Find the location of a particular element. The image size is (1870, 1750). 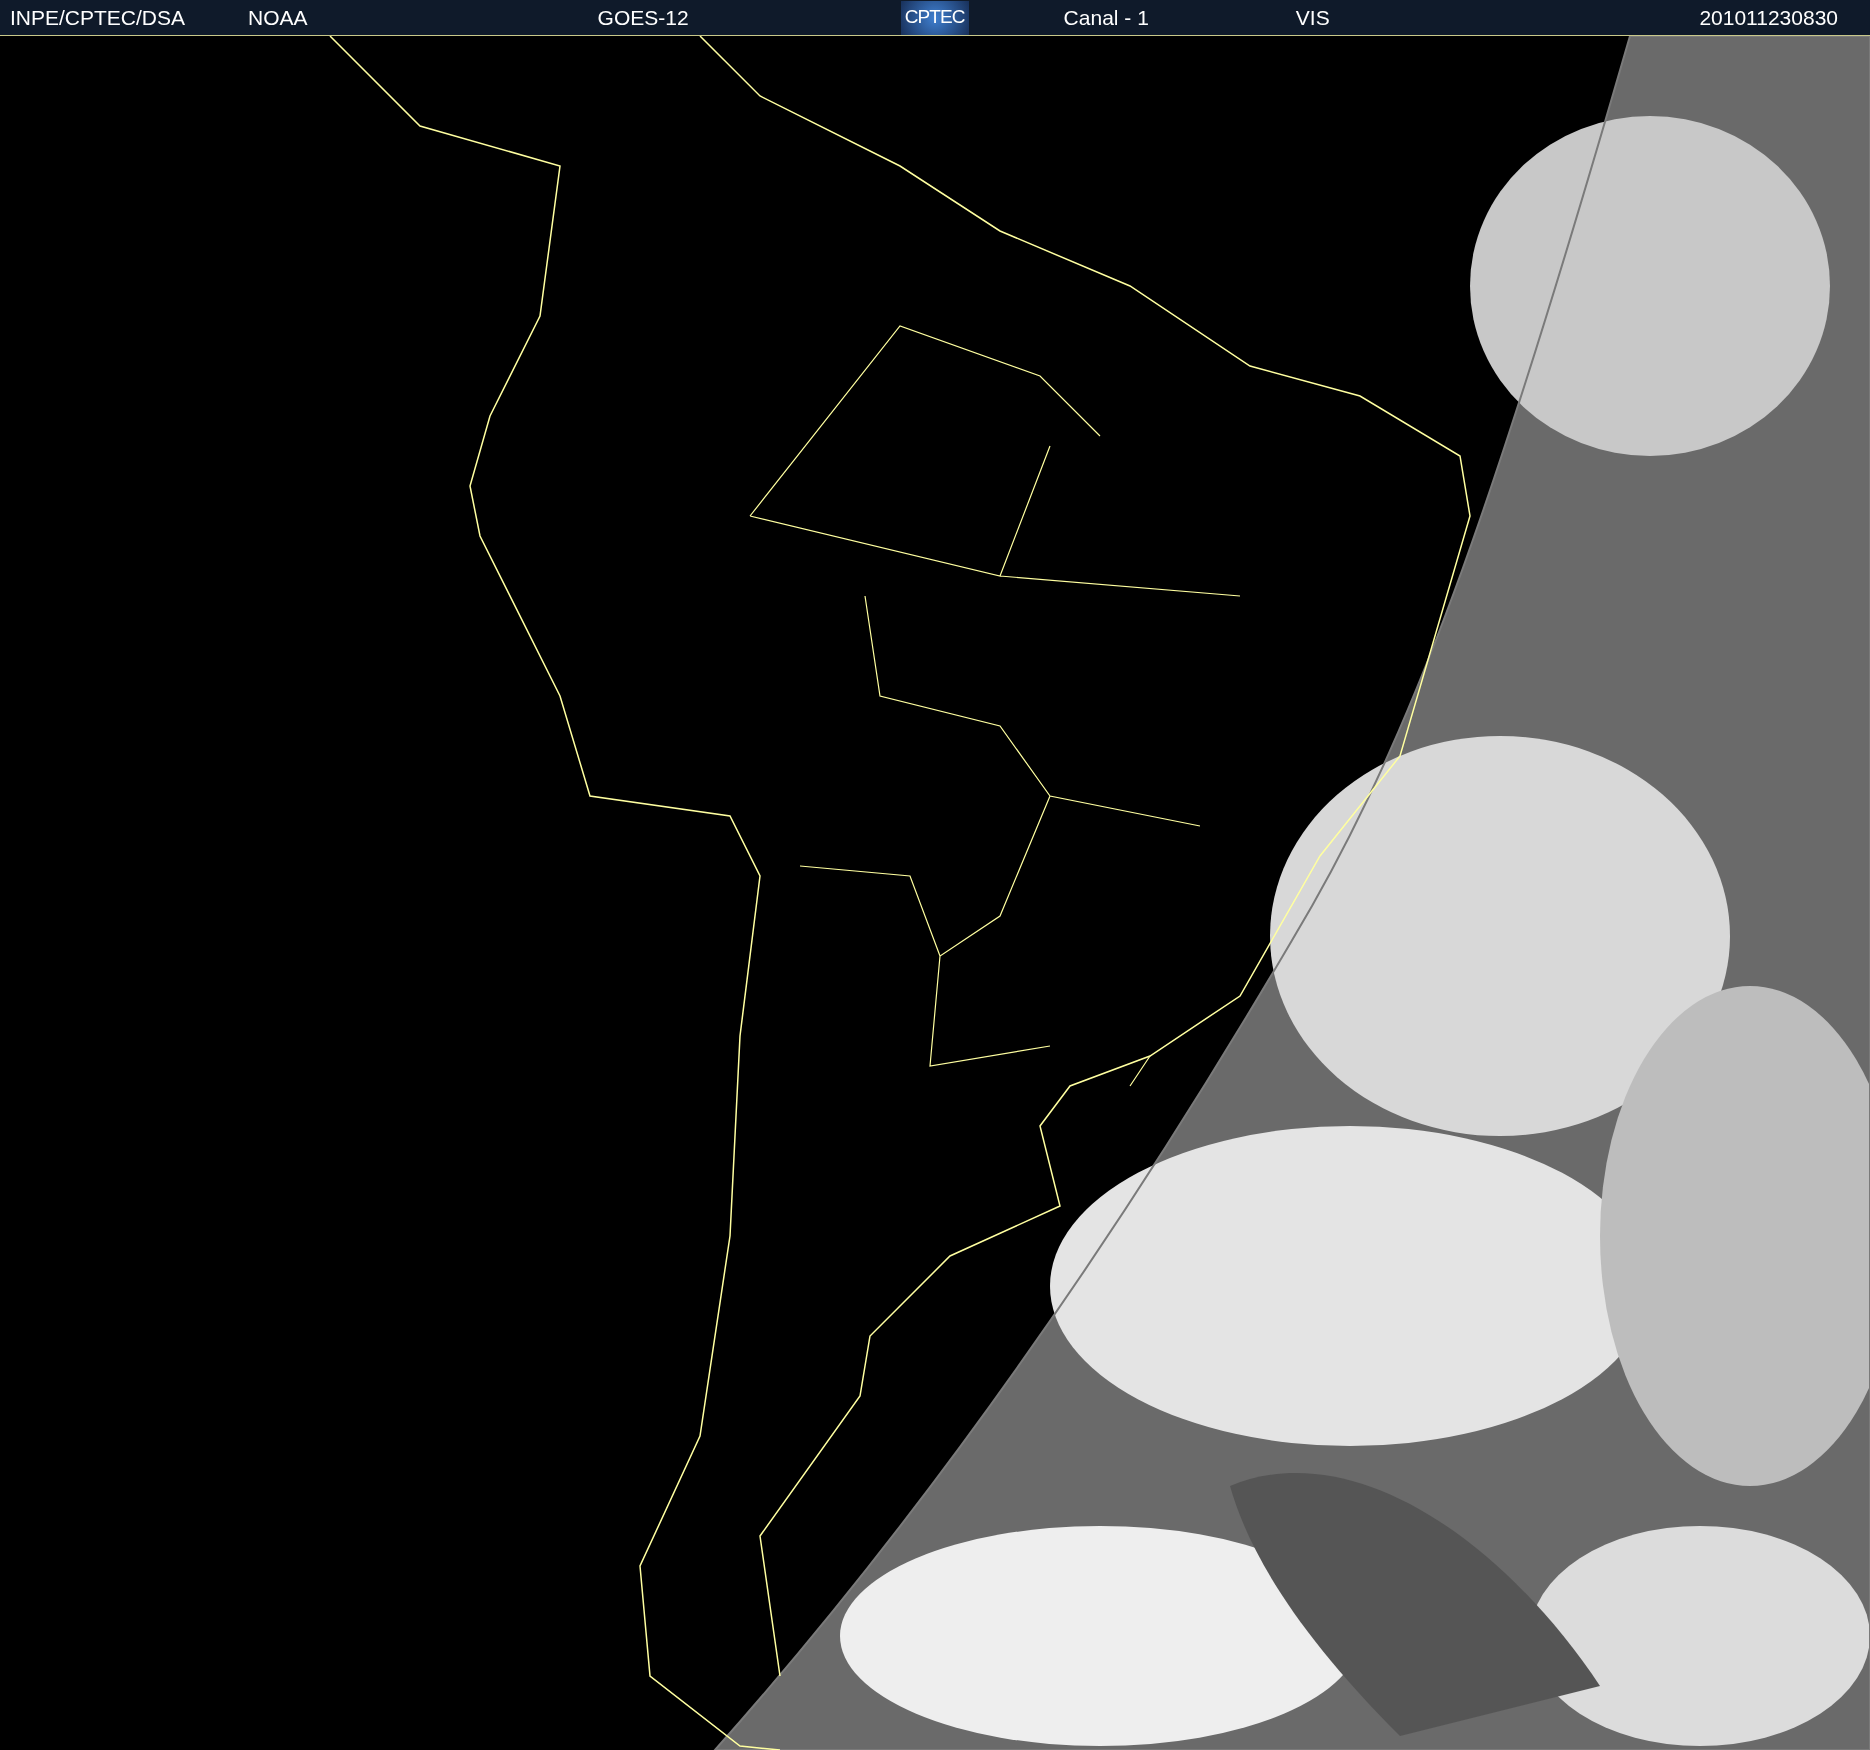

channel-label: Canal - 1 is located at coordinates (1106, 17).